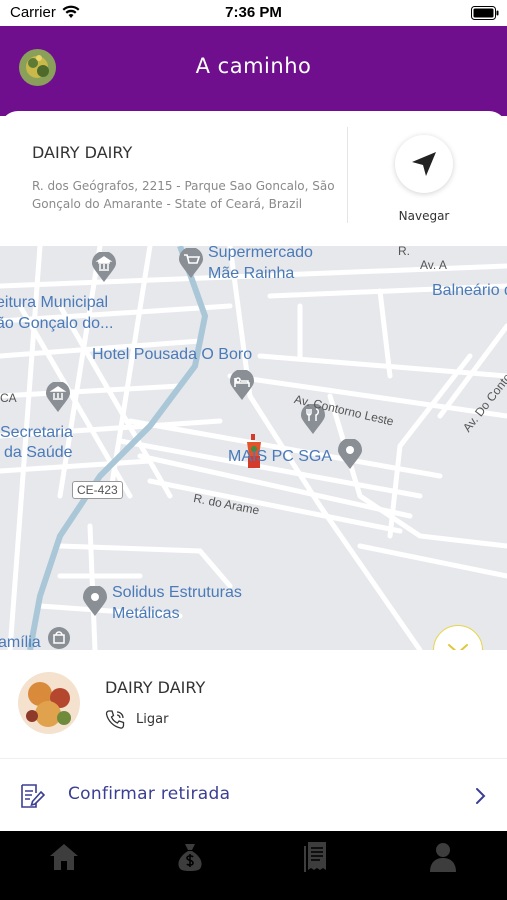 This screenshot has width=507, height=900. What do you see at coordinates (54, 302) in the screenshot?
I see `map-place-label: eitura Municipal` at bounding box center [54, 302].